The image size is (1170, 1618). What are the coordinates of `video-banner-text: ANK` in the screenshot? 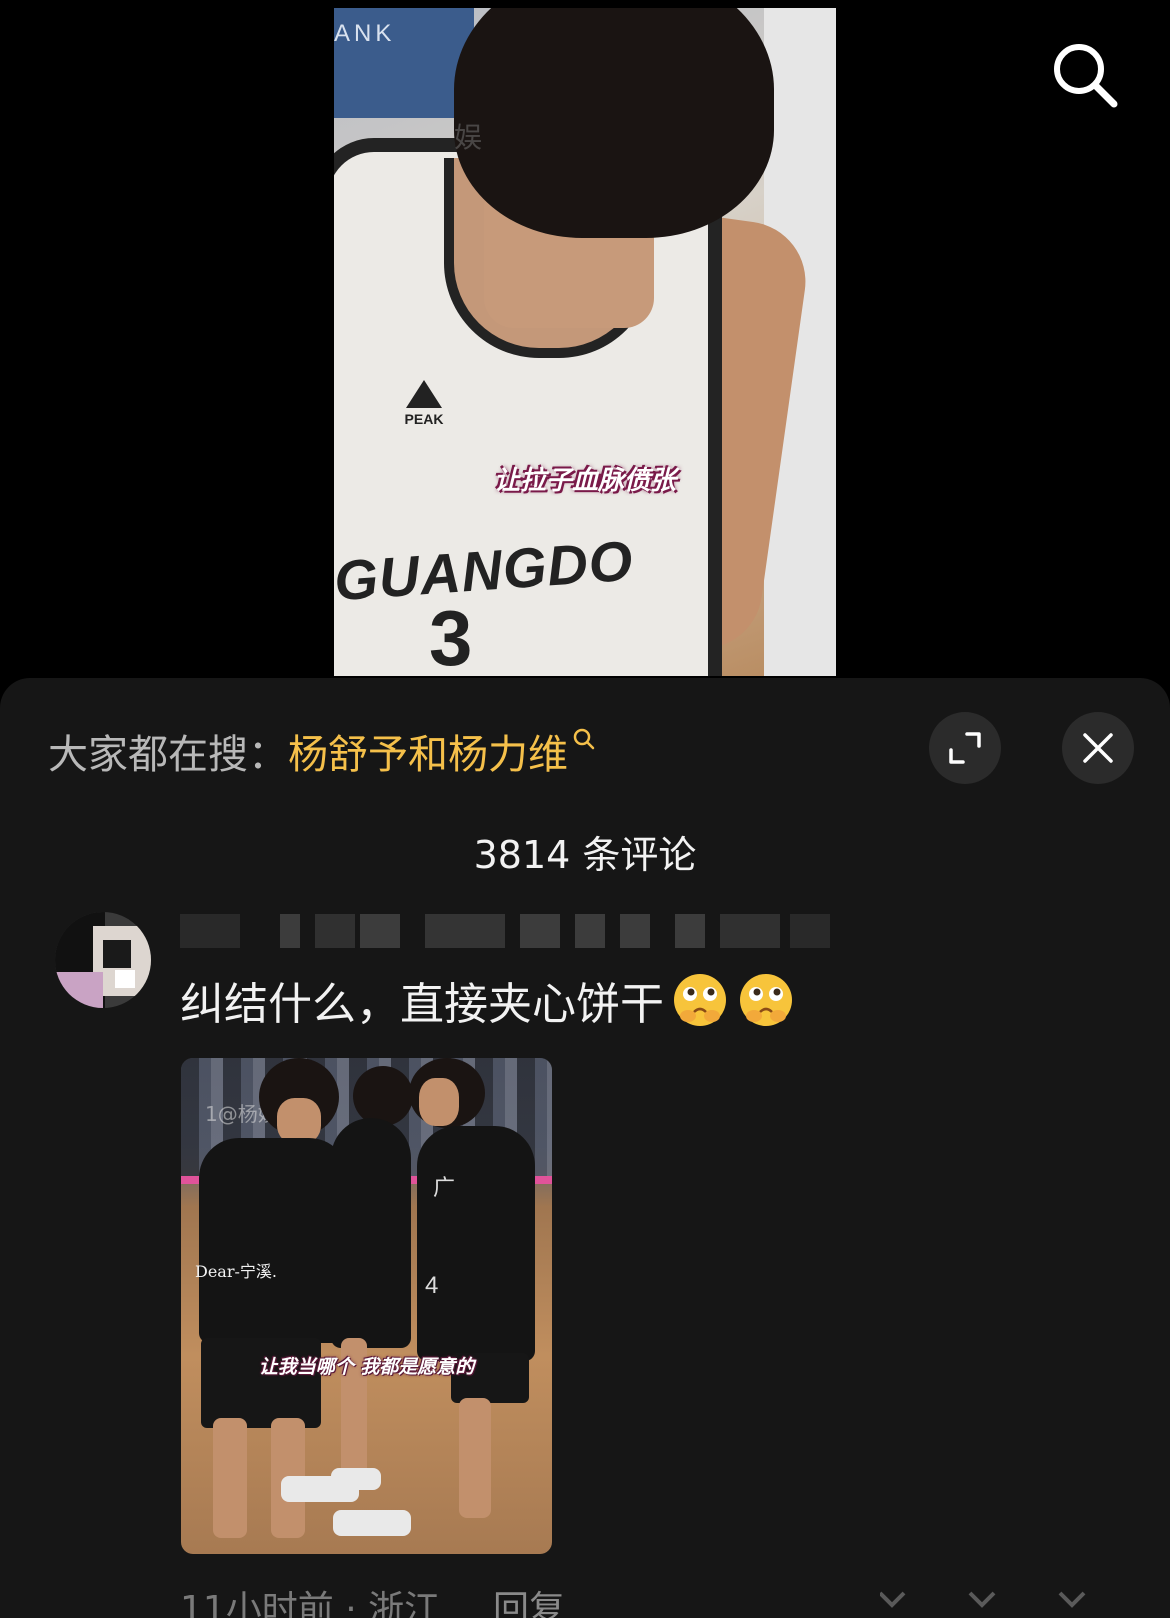 It's located at (365, 33).